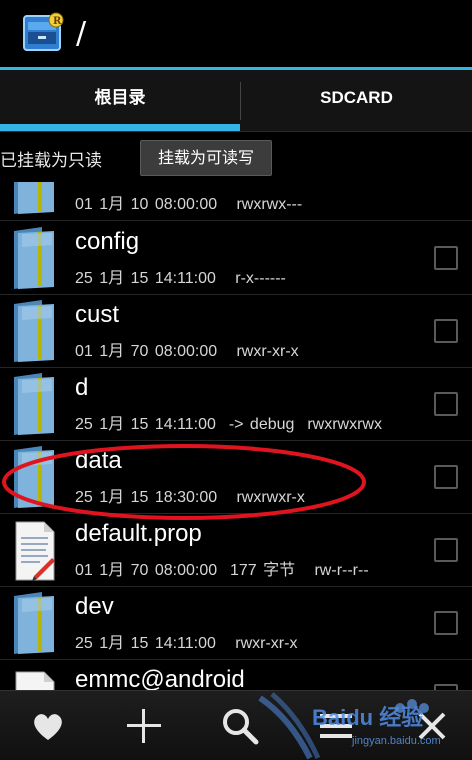  Describe the element at coordinates (240, 726) in the screenshot. I see `search-icon` at that location.